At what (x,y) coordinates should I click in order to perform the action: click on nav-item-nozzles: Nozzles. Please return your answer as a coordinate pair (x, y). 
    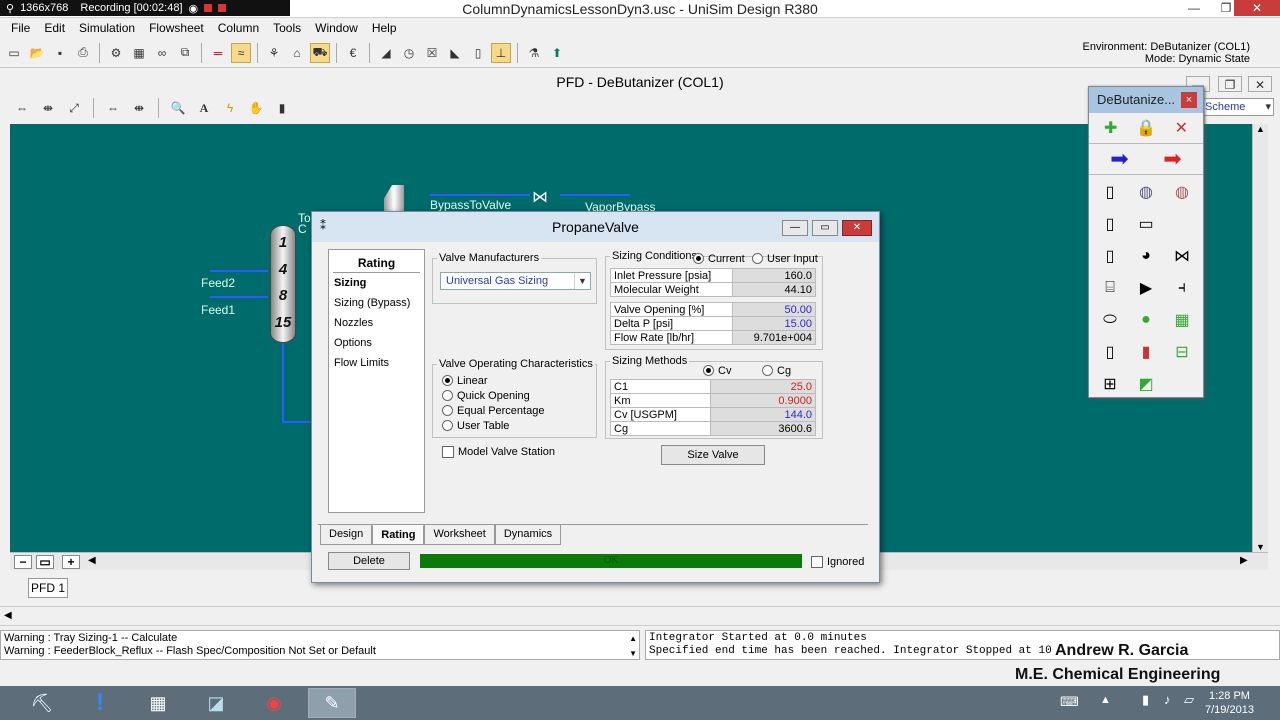
    Looking at the image, I should click on (376, 323).